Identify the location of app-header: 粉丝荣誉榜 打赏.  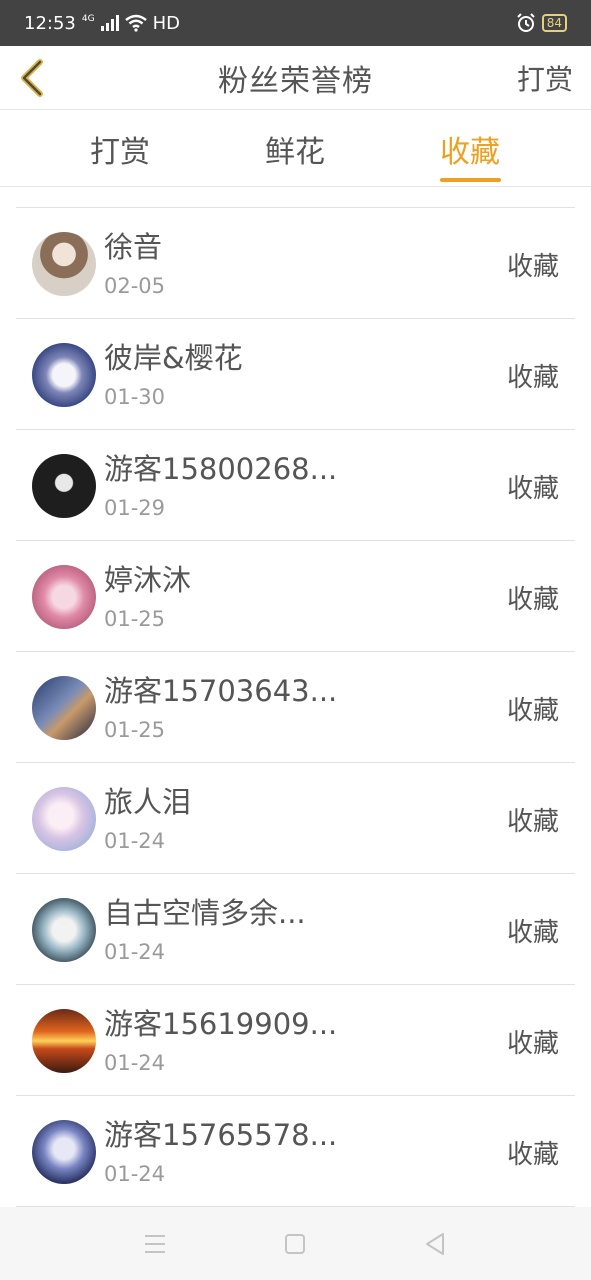
(295, 78).